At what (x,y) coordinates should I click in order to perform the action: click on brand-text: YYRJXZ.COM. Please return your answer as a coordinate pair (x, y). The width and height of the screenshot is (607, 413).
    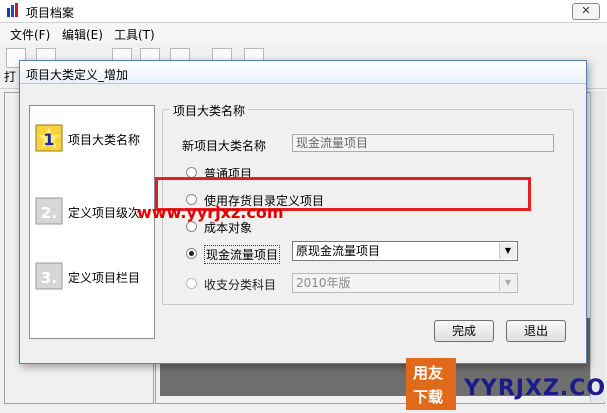
    Looking at the image, I should click on (535, 388).